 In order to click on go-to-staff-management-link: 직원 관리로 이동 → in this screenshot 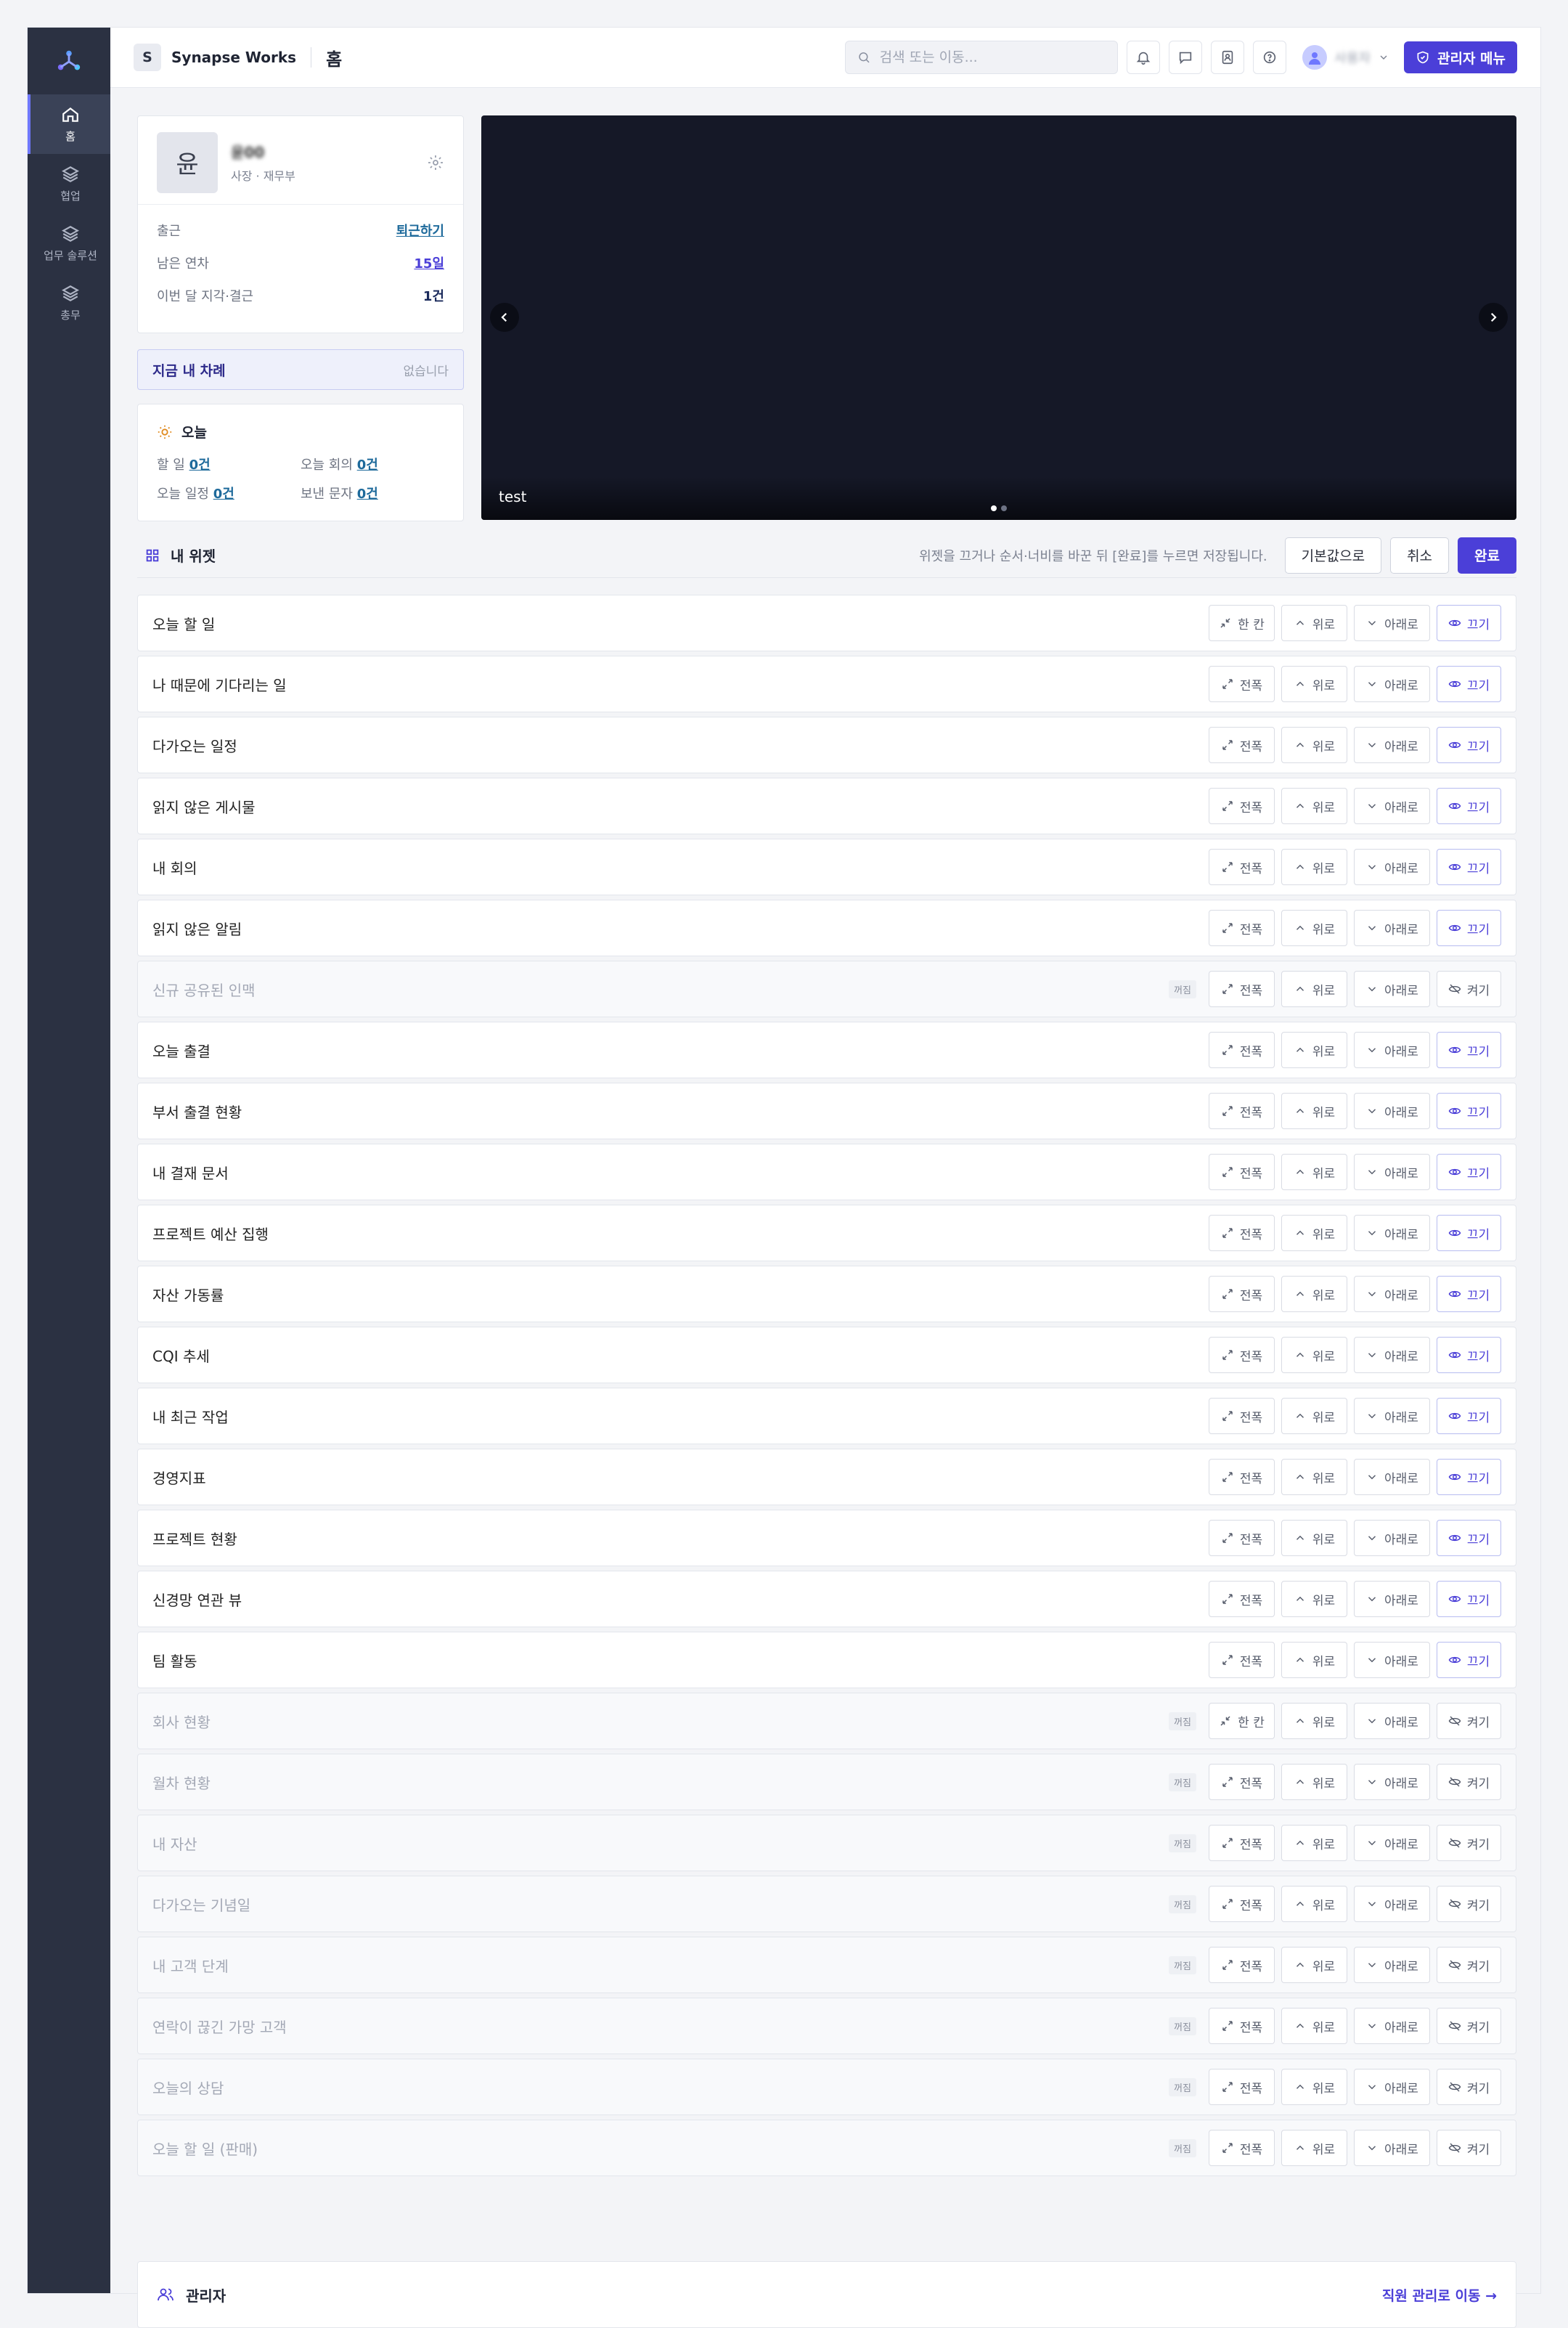, I will do `click(1440, 2295)`.